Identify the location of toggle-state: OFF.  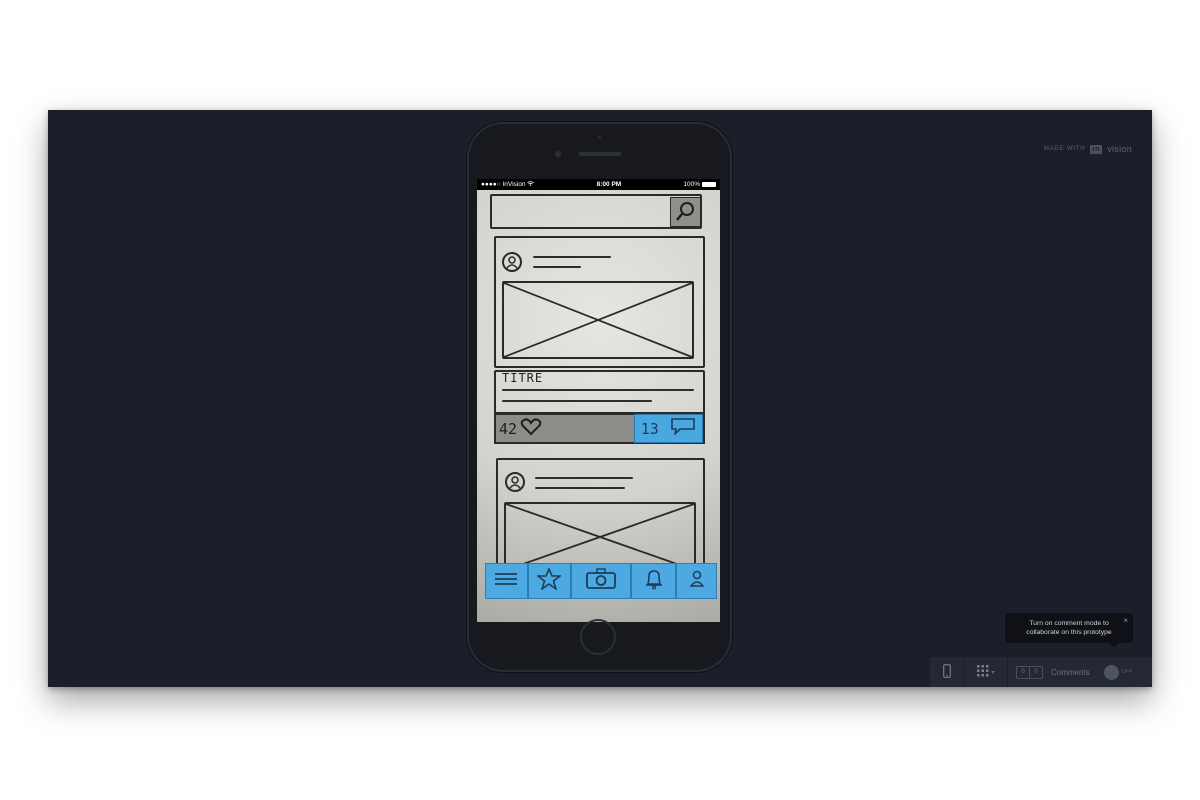
(1127, 672).